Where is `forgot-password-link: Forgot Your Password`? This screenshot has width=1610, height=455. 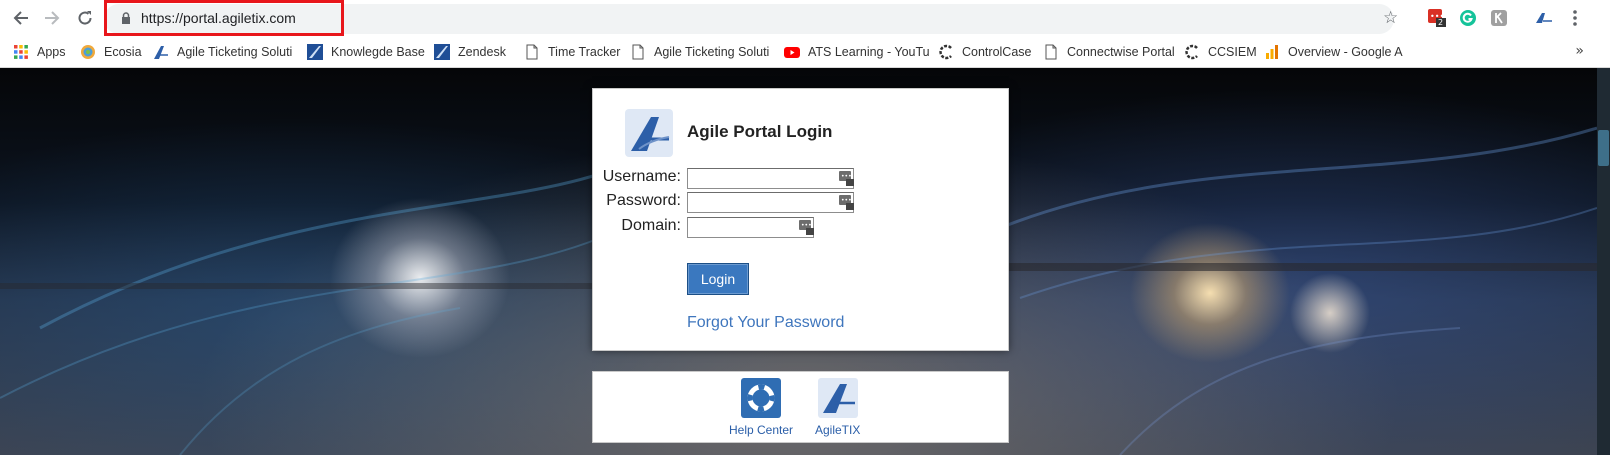 forgot-password-link: Forgot Your Password is located at coordinates (765, 323).